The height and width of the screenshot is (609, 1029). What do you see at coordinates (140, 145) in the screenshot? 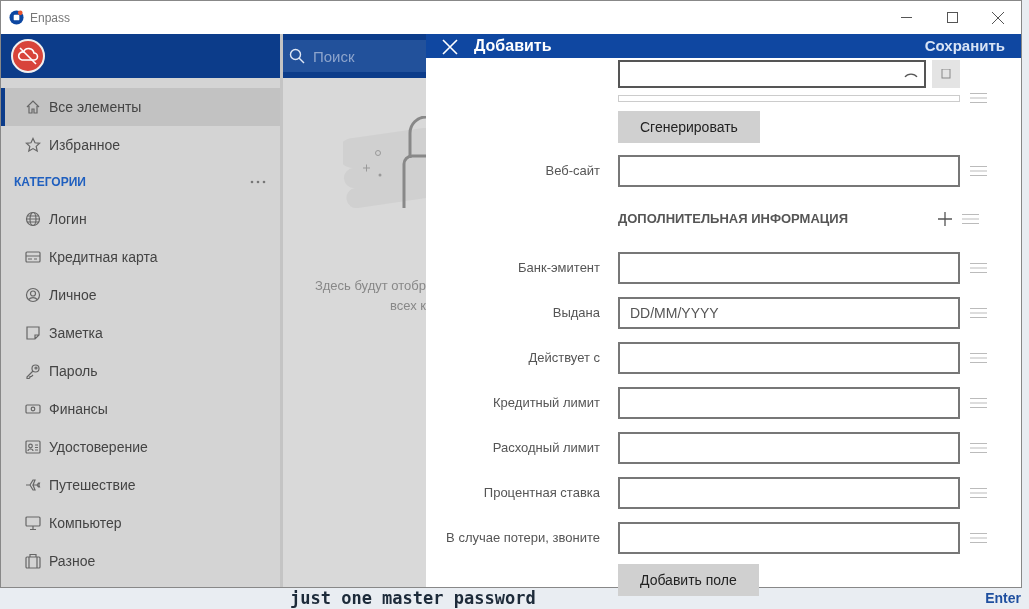
I see `sidebar-item: Избранное` at bounding box center [140, 145].